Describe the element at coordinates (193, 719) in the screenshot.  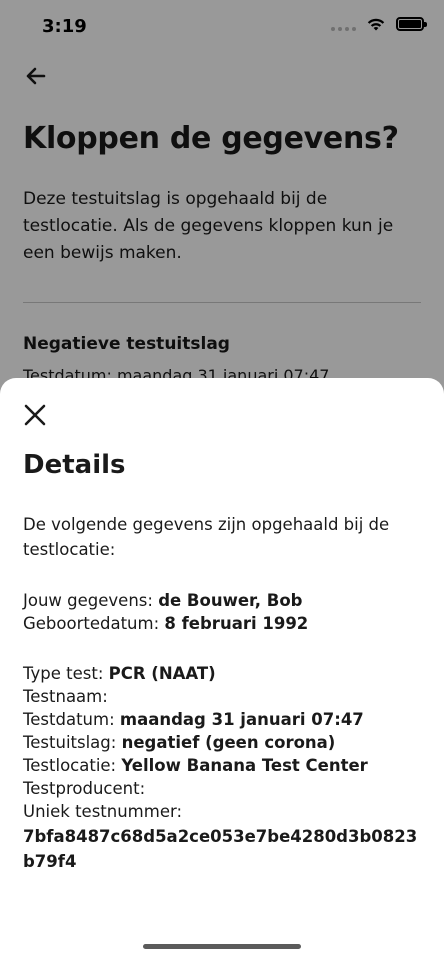
I see `detail-row-test-date: Testdatum: maandag 31 januari 07:47` at that location.